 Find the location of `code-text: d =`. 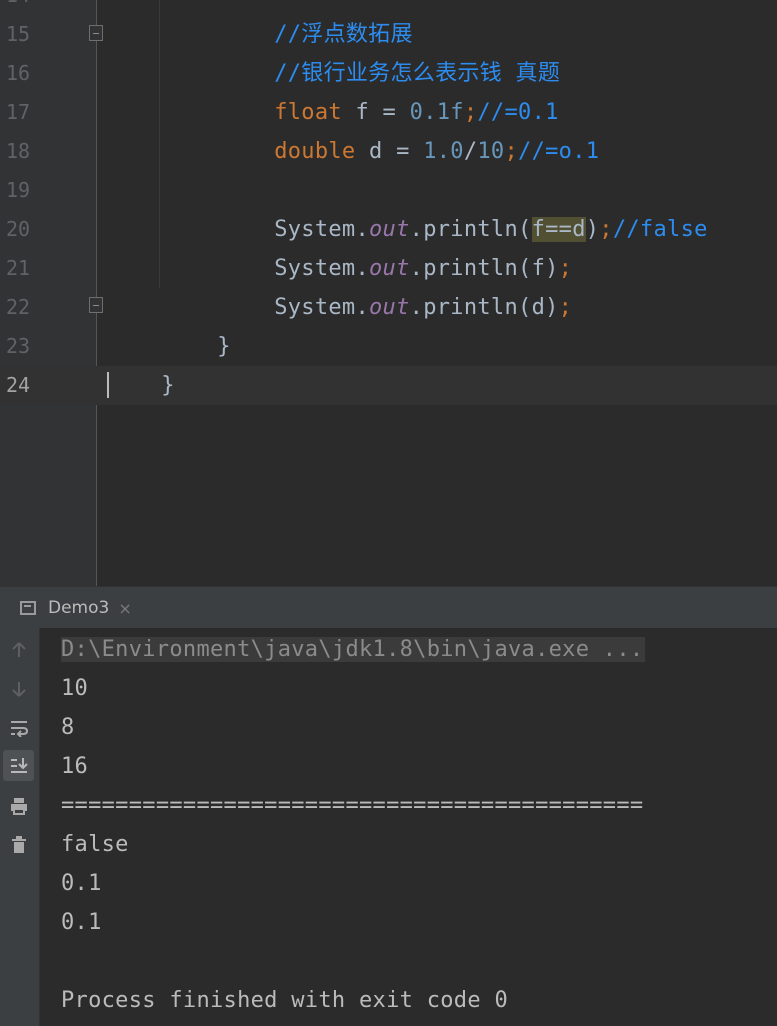

code-text: d = is located at coordinates (389, 151).